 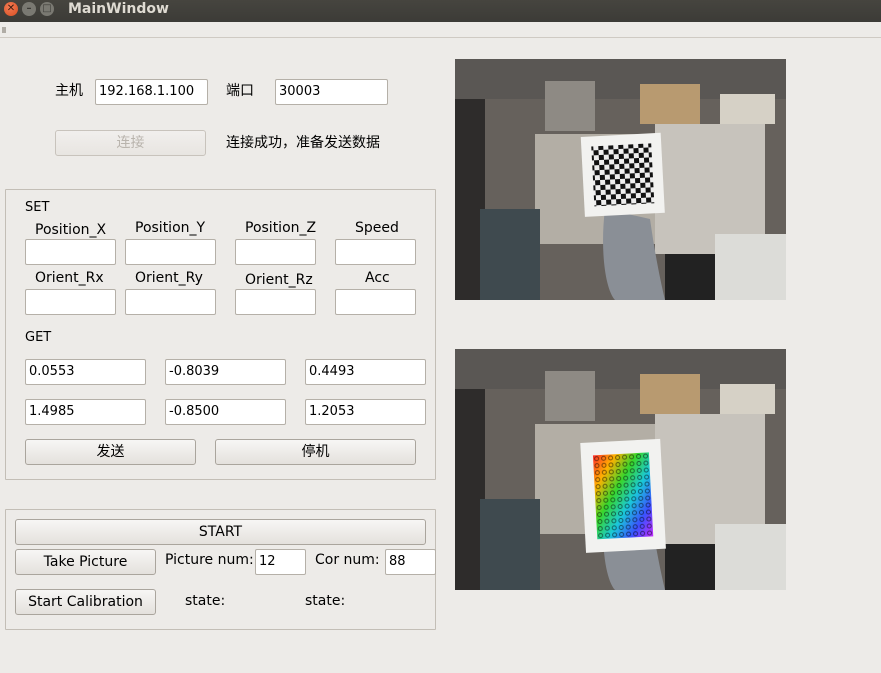 I want to click on get-value-3: 0.4493, so click(x=365, y=372).